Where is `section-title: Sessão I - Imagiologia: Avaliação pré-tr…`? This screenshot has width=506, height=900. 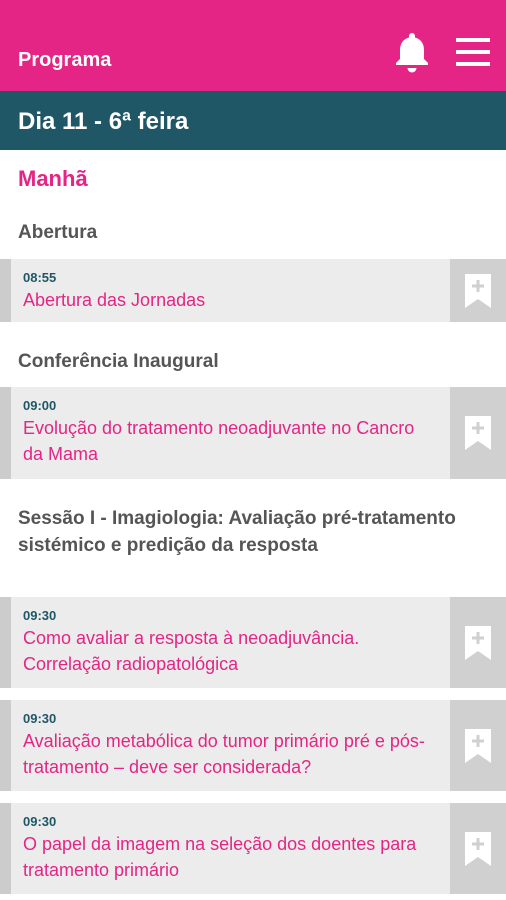
section-title: Sessão I - Imagiologia: Avaliação pré-tr… is located at coordinates (237, 532).